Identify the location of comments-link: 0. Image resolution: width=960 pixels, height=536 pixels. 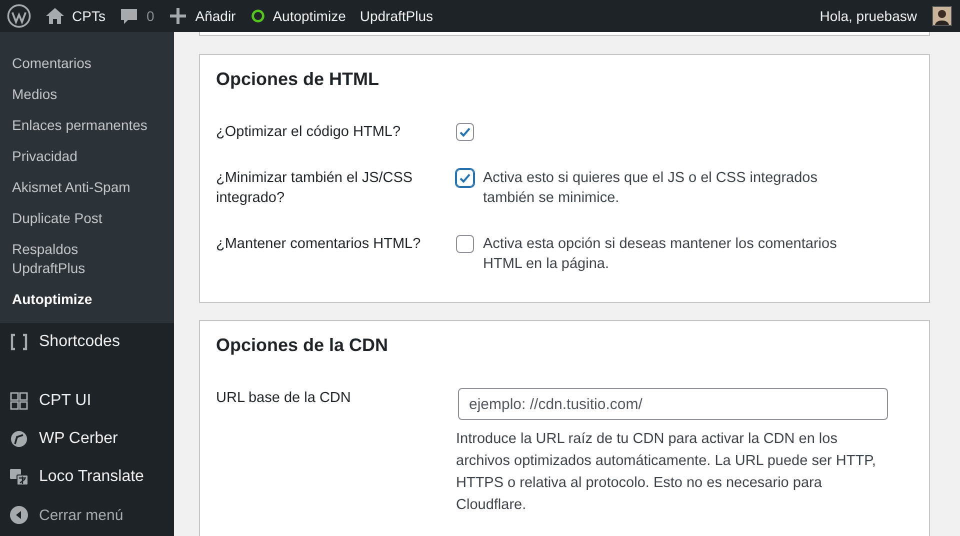
(136, 16).